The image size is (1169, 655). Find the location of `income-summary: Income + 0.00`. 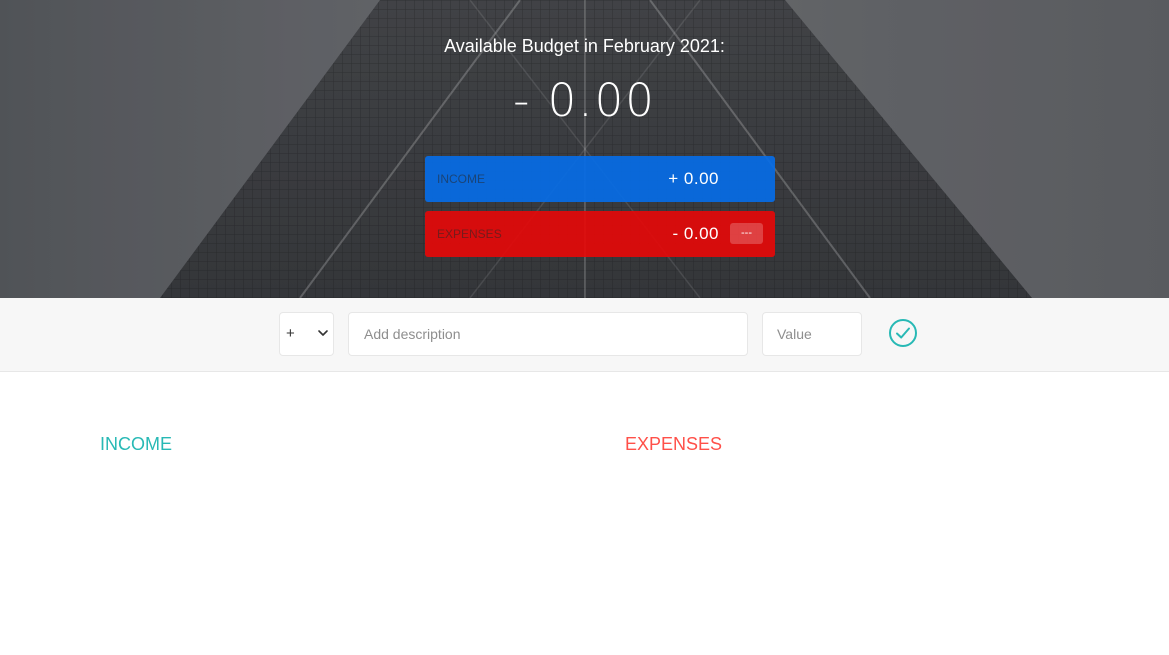

income-summary: Income + 0.00 is located at coordinates (600, 179).